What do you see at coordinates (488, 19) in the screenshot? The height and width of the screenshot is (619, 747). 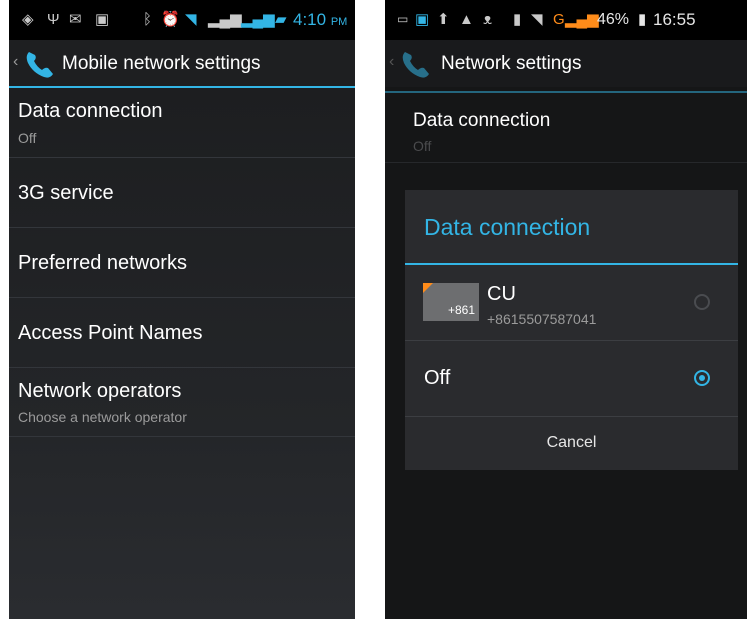 I see `android-icon: ᴥ` at bounding box center [488, 19].